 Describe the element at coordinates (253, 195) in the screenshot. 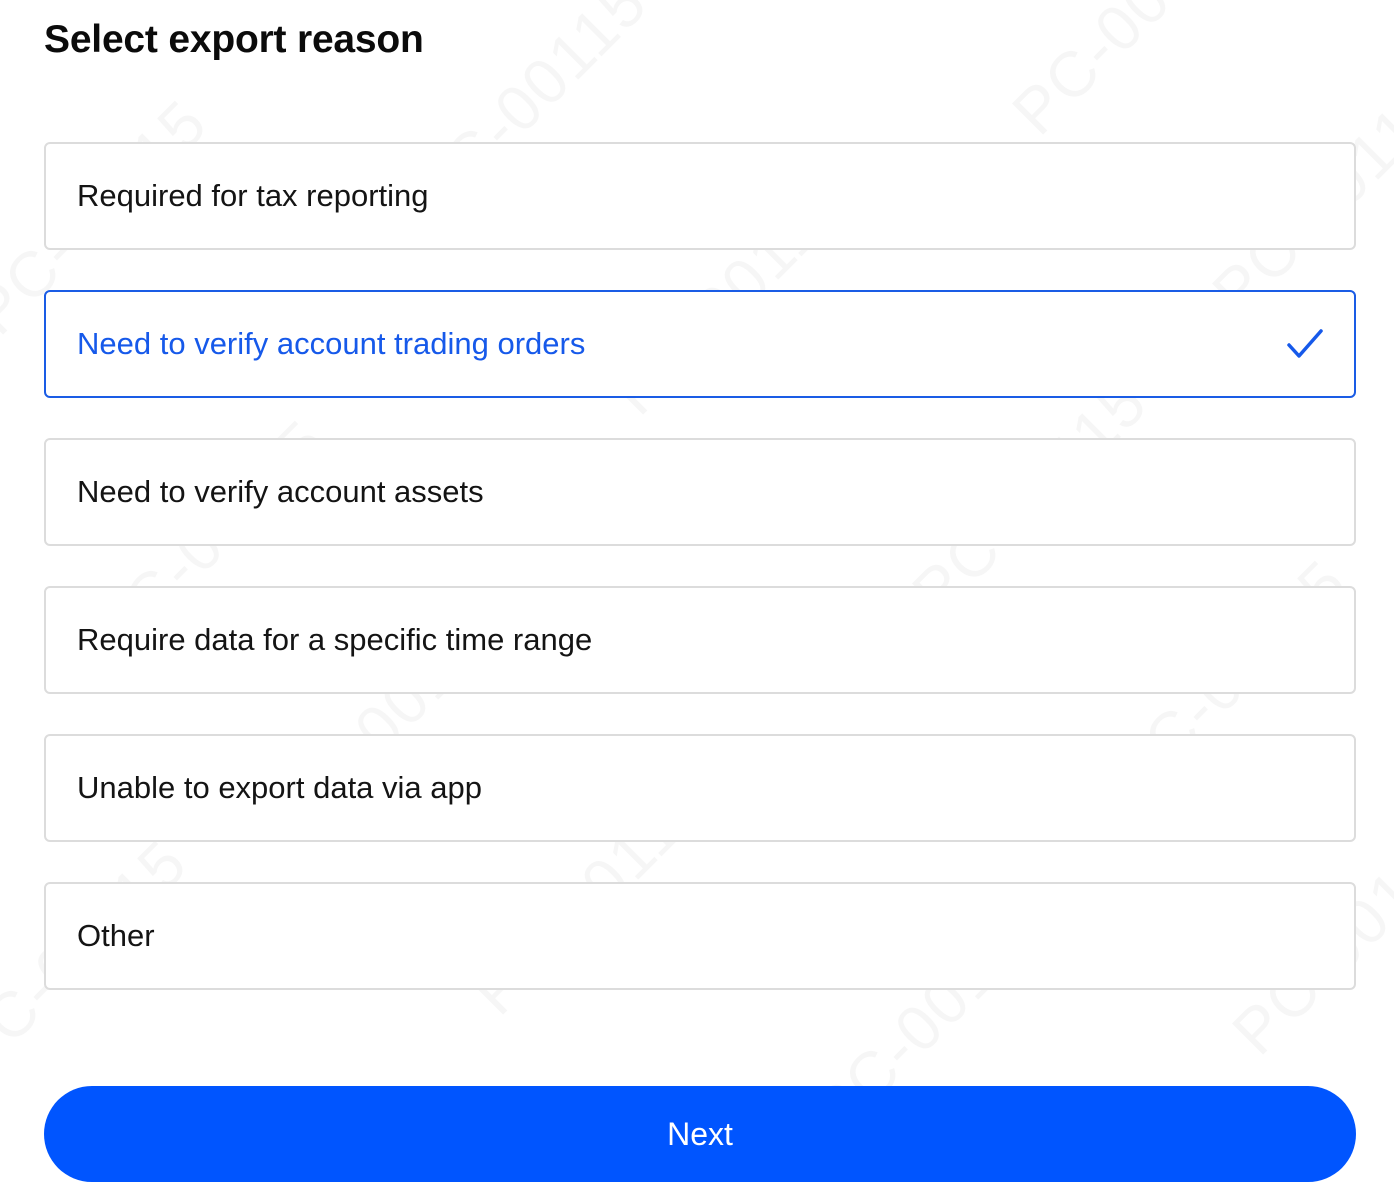

I see `option-label: Required for tax reporting` at that location.